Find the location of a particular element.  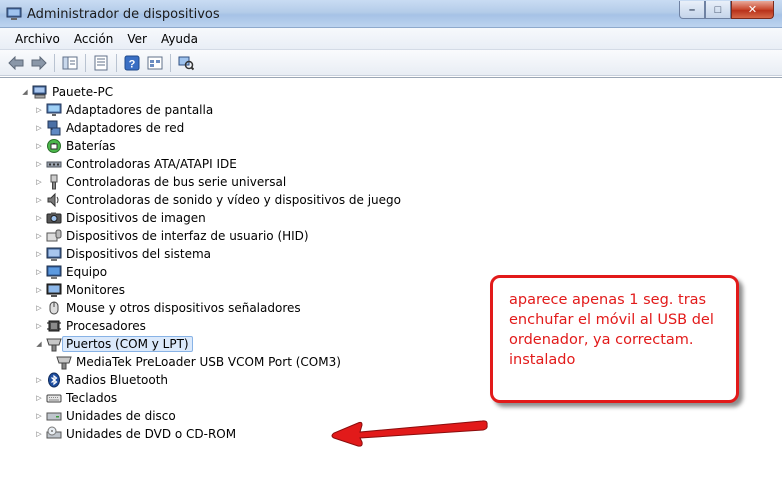

properties-icon is located at coordinates (101, 63).